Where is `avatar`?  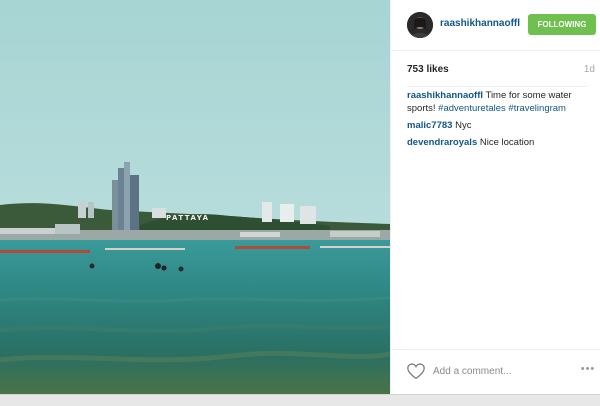
avatar is located at coordinates (420, 25).